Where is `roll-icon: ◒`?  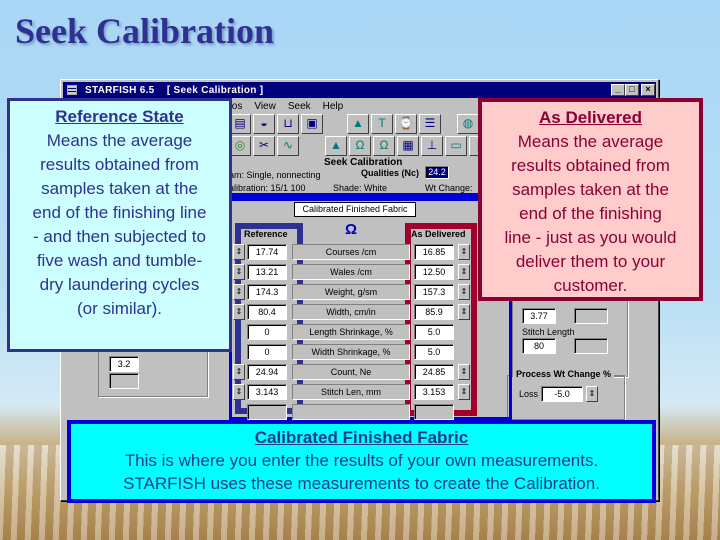 roll-icon: ◒ is located at coordinates (264, 124).